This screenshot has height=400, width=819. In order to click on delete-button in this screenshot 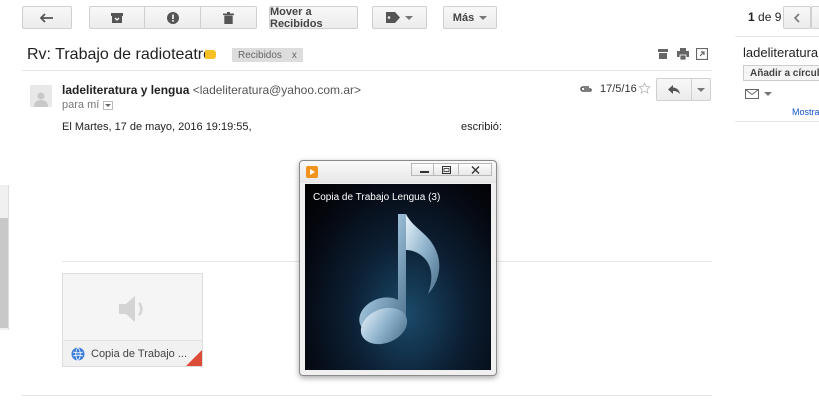, I will do `click(228, 17)`.